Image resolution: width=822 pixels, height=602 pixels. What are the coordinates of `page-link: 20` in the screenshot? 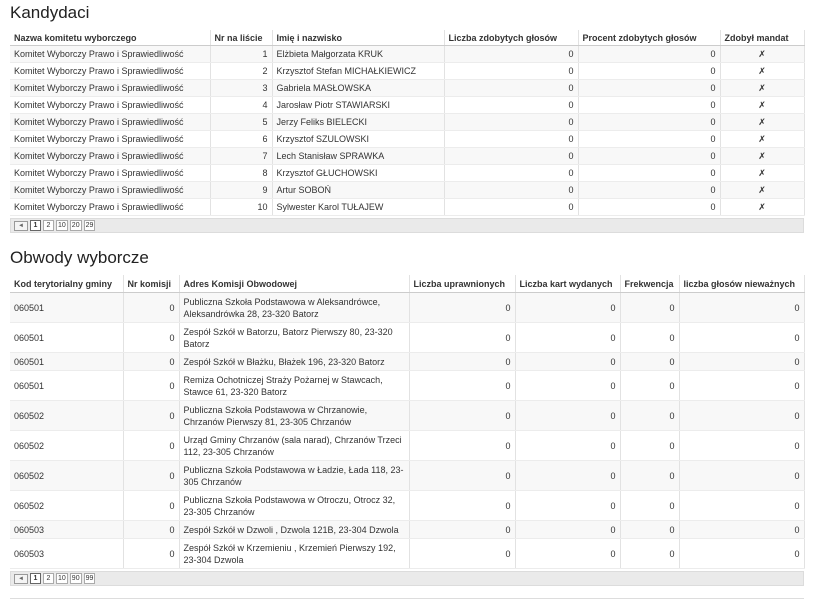 It's located at (75, 225).